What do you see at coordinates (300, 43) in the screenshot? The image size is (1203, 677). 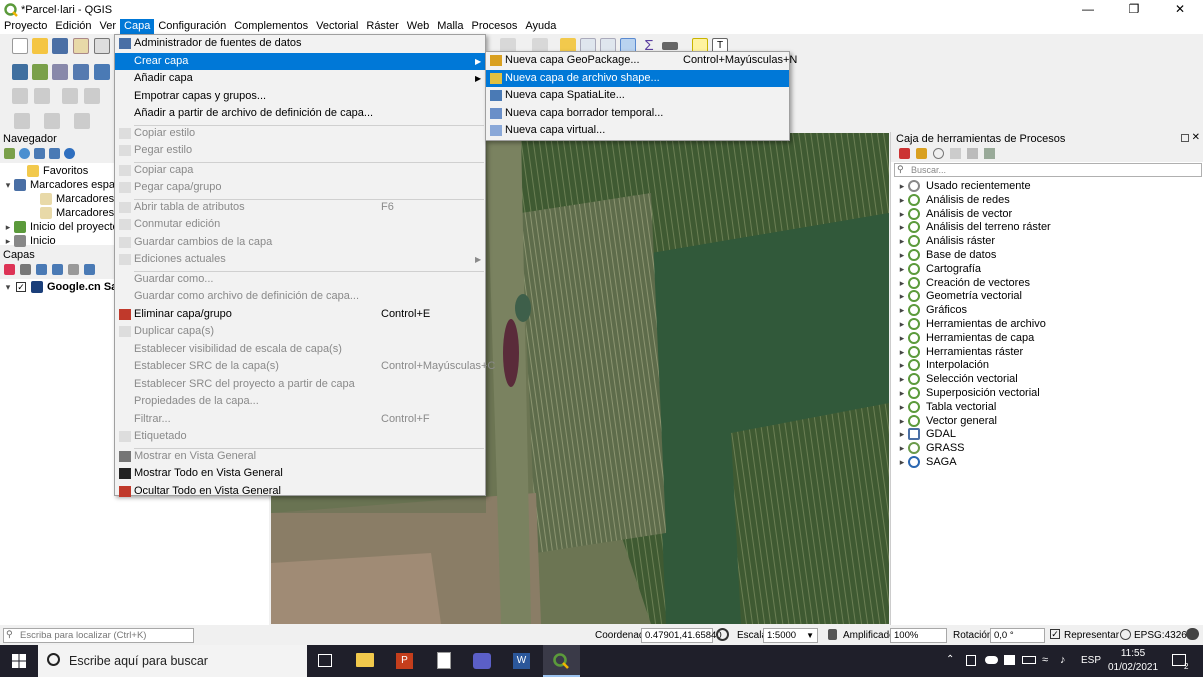 I see `capa-menu-item: Administrador de fuentes de datos` at bounding box center [300, 43].